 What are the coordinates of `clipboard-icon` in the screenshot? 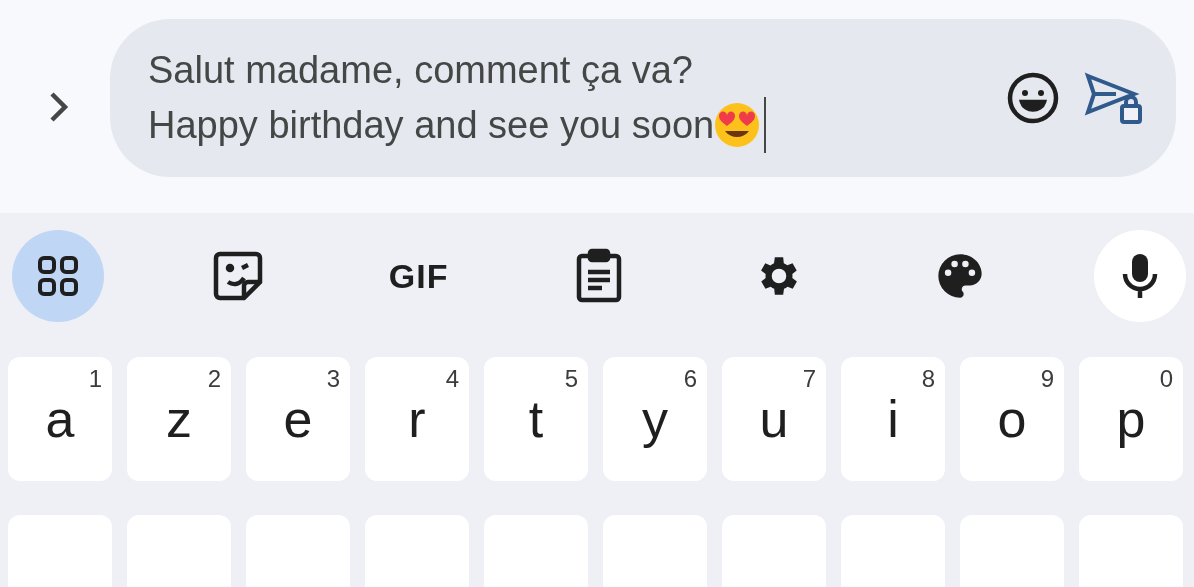 It's located at (599, 276).